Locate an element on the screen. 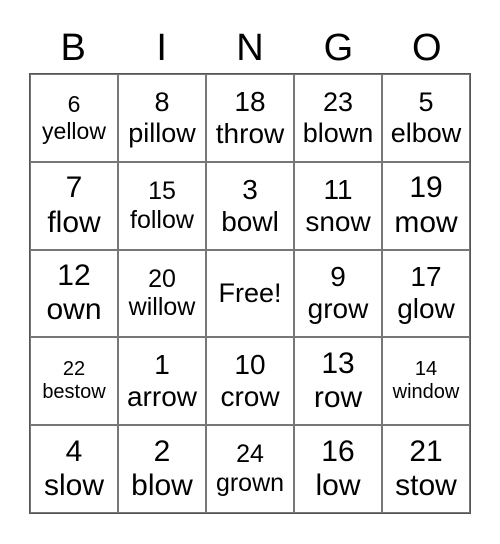 This screenshot has height=544, width=500. bingo-cell: 19 mow is located at coordinates (426, 205).